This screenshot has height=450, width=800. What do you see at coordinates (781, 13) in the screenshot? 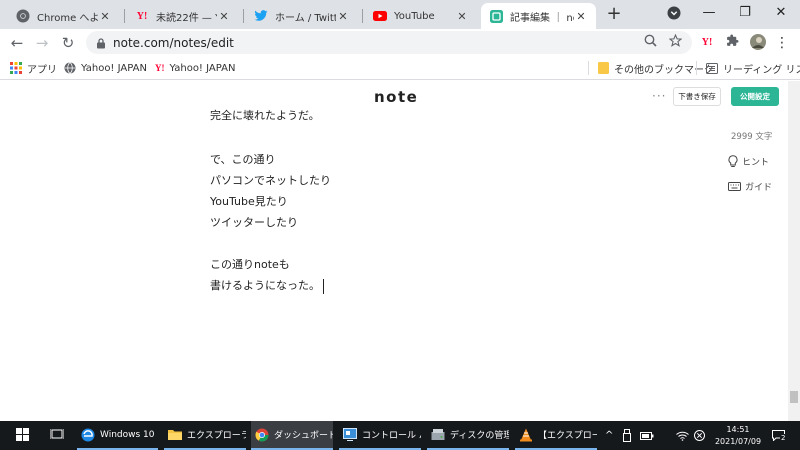
I see `close-window-button: ✕` at bounding box center [781, 13].